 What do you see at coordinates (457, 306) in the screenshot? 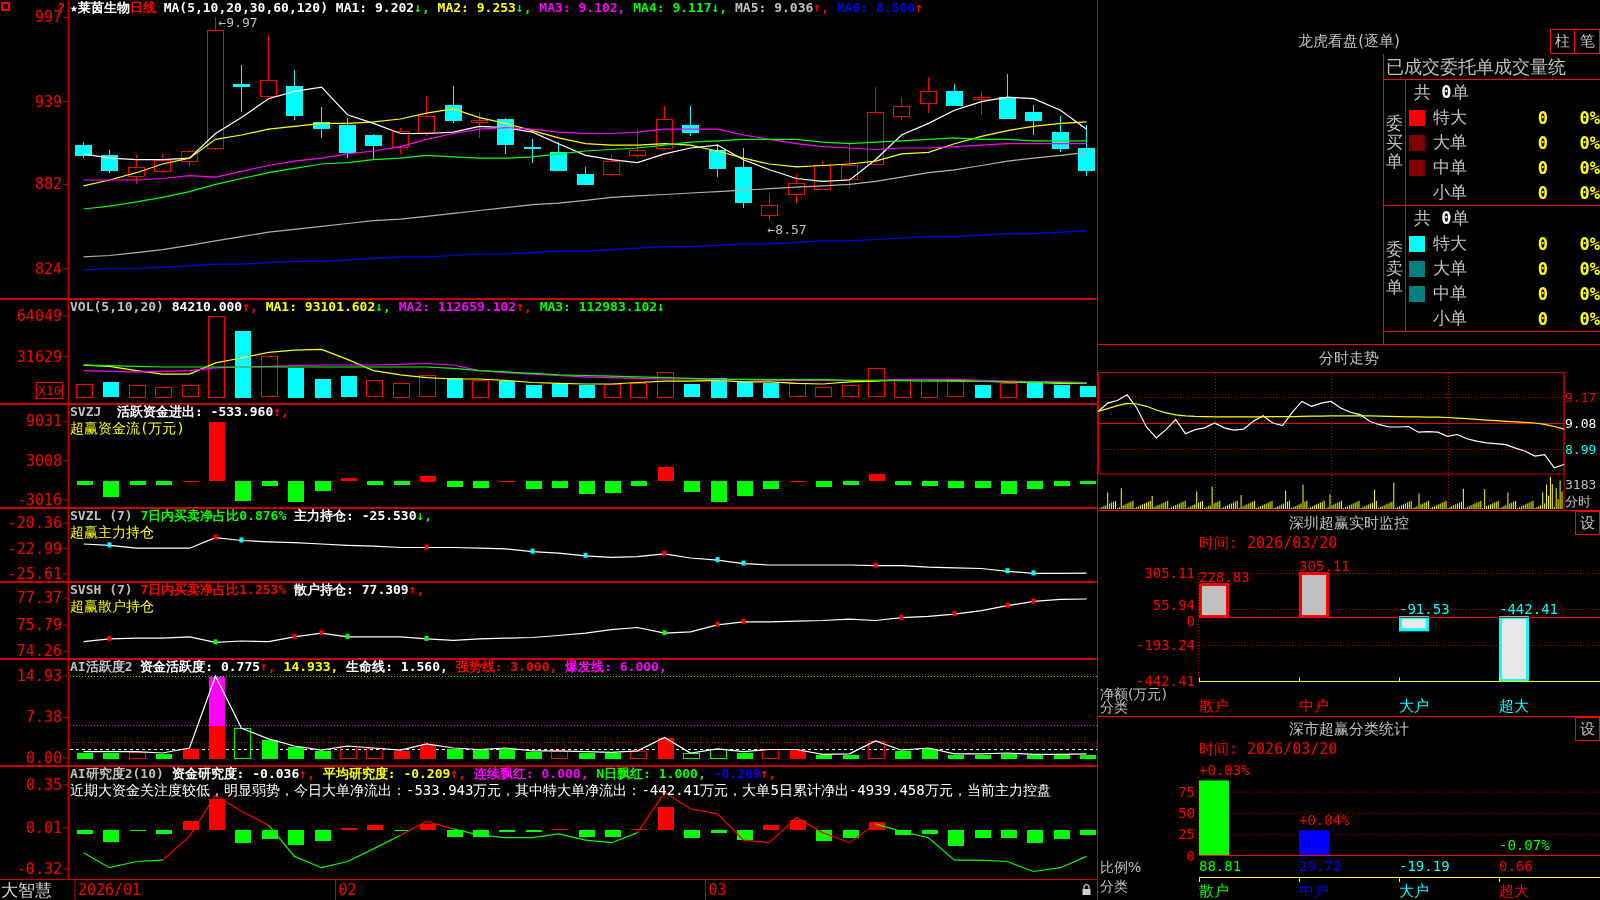
I see `legend-text: MA2: 112659.102` at bounding box center [457, 306].